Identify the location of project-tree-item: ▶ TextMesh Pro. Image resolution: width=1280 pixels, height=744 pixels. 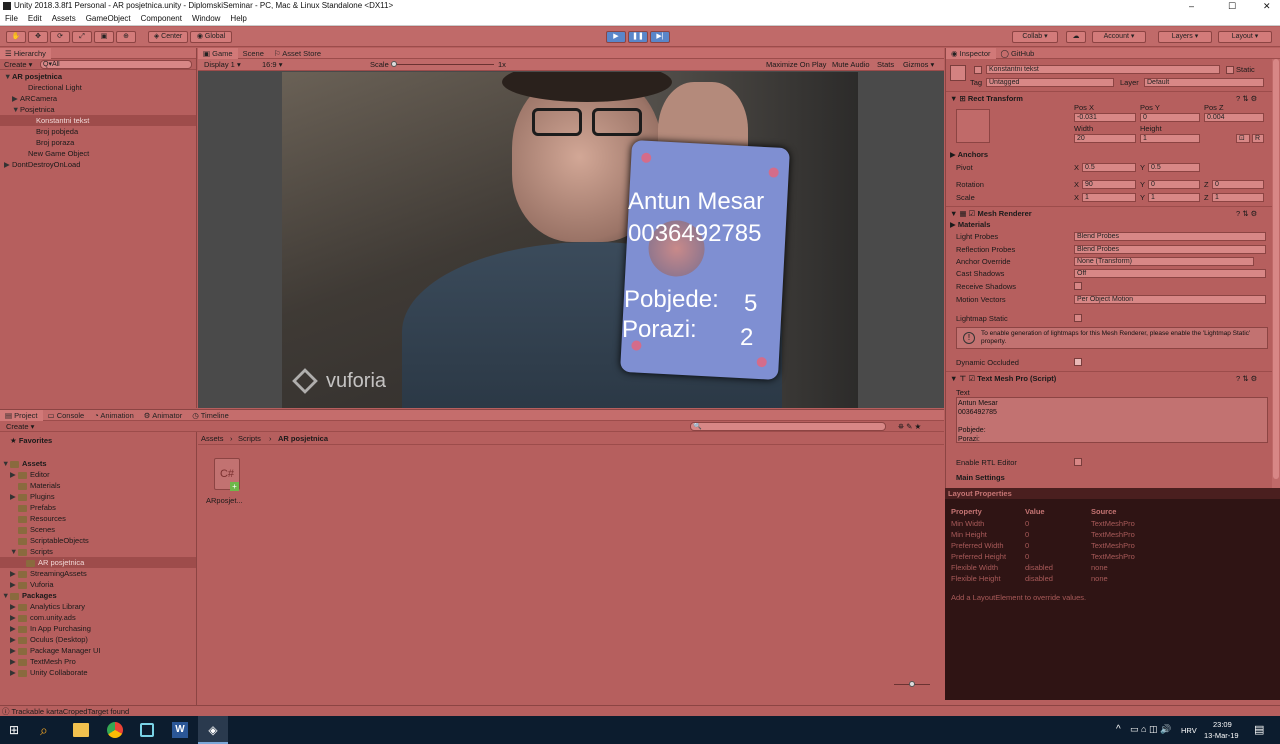
(98, 661).